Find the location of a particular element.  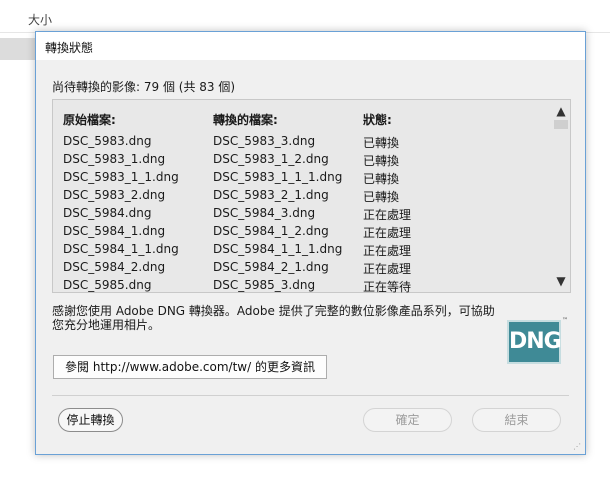

background-column-header: 大小 is located at coordinates (317, 19).